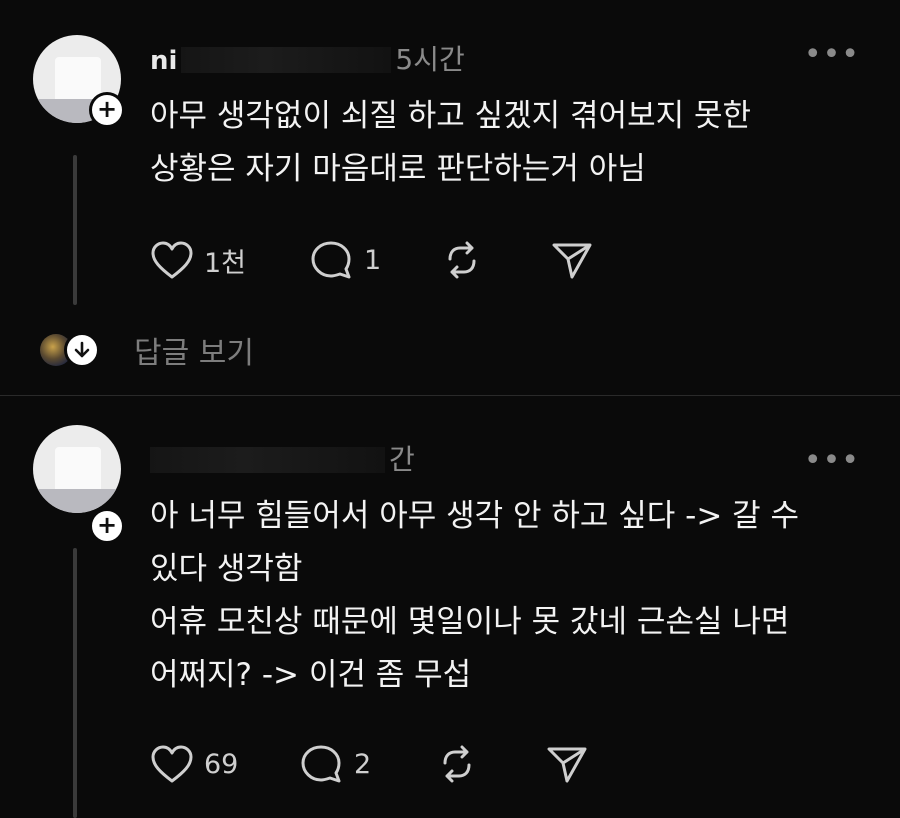 The image size is (900, 818). What do you see at coordinates (398, 169) in the screenshot?
I see `post-line: 상황은 자기 마음대로 판단하는거 아님` at bounding box center [398, 169].